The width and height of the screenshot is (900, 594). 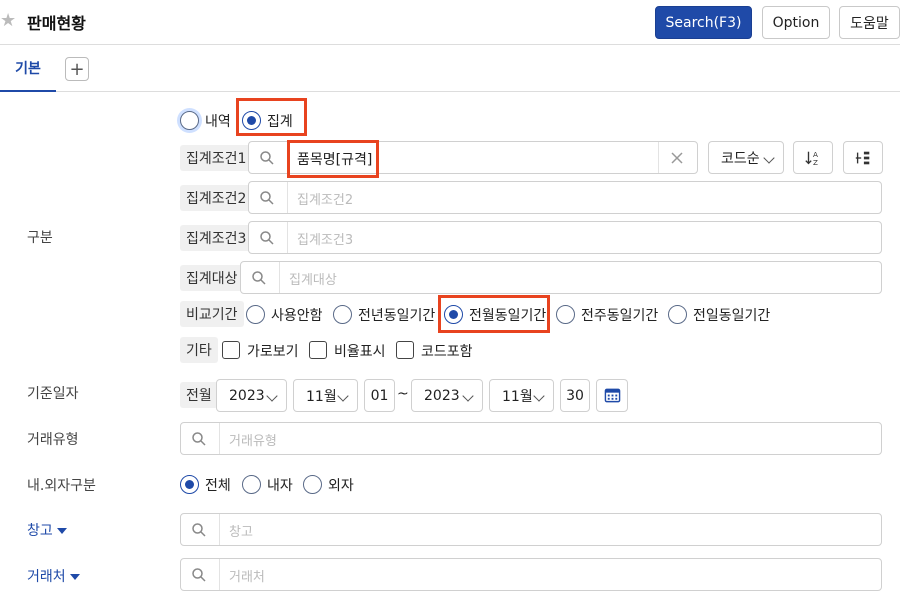 I want to click on add-tab-button: +, so click(x=77, y=69).